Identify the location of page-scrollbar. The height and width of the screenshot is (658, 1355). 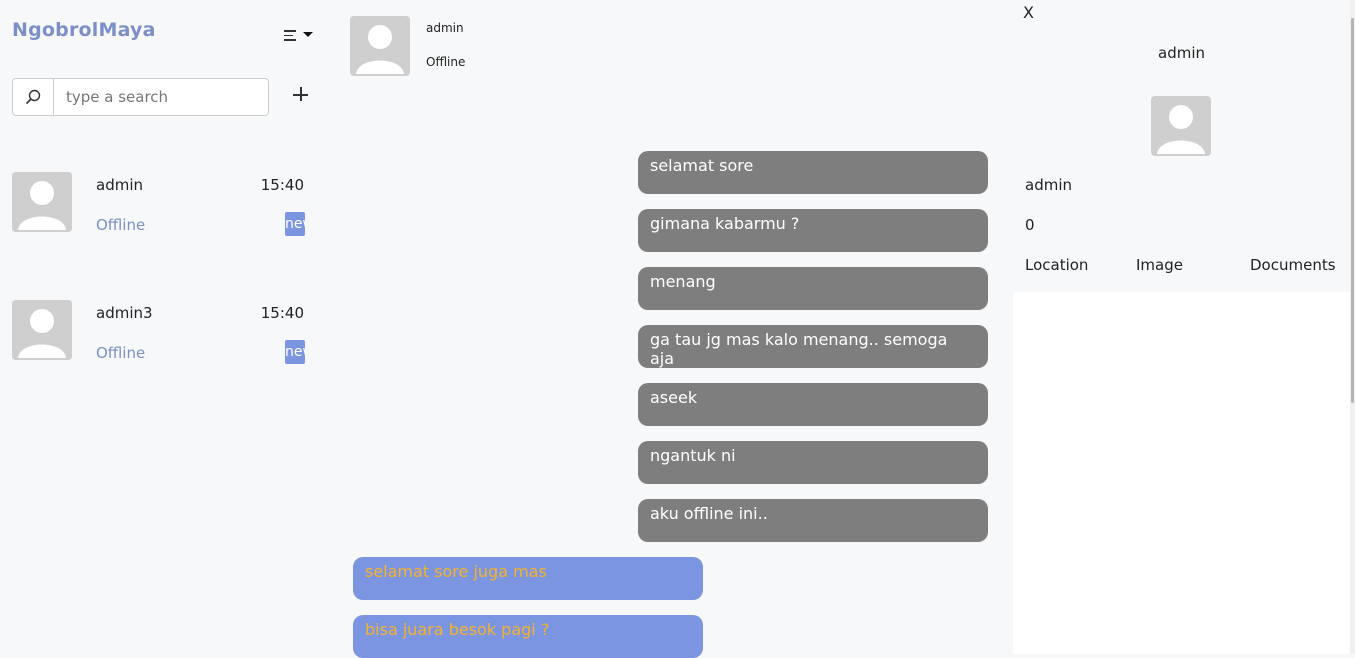
(1352, 327).